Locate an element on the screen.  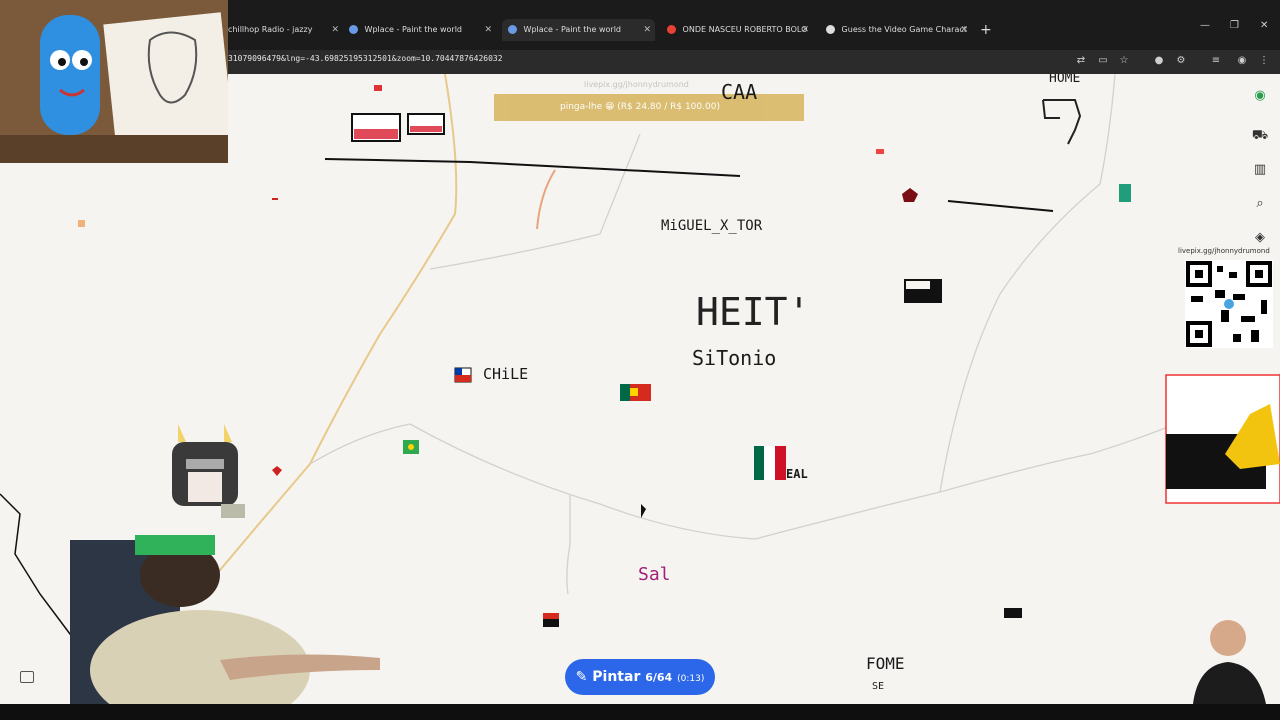
avatar-icon: ◉ is located at coordinates (1260, 96).